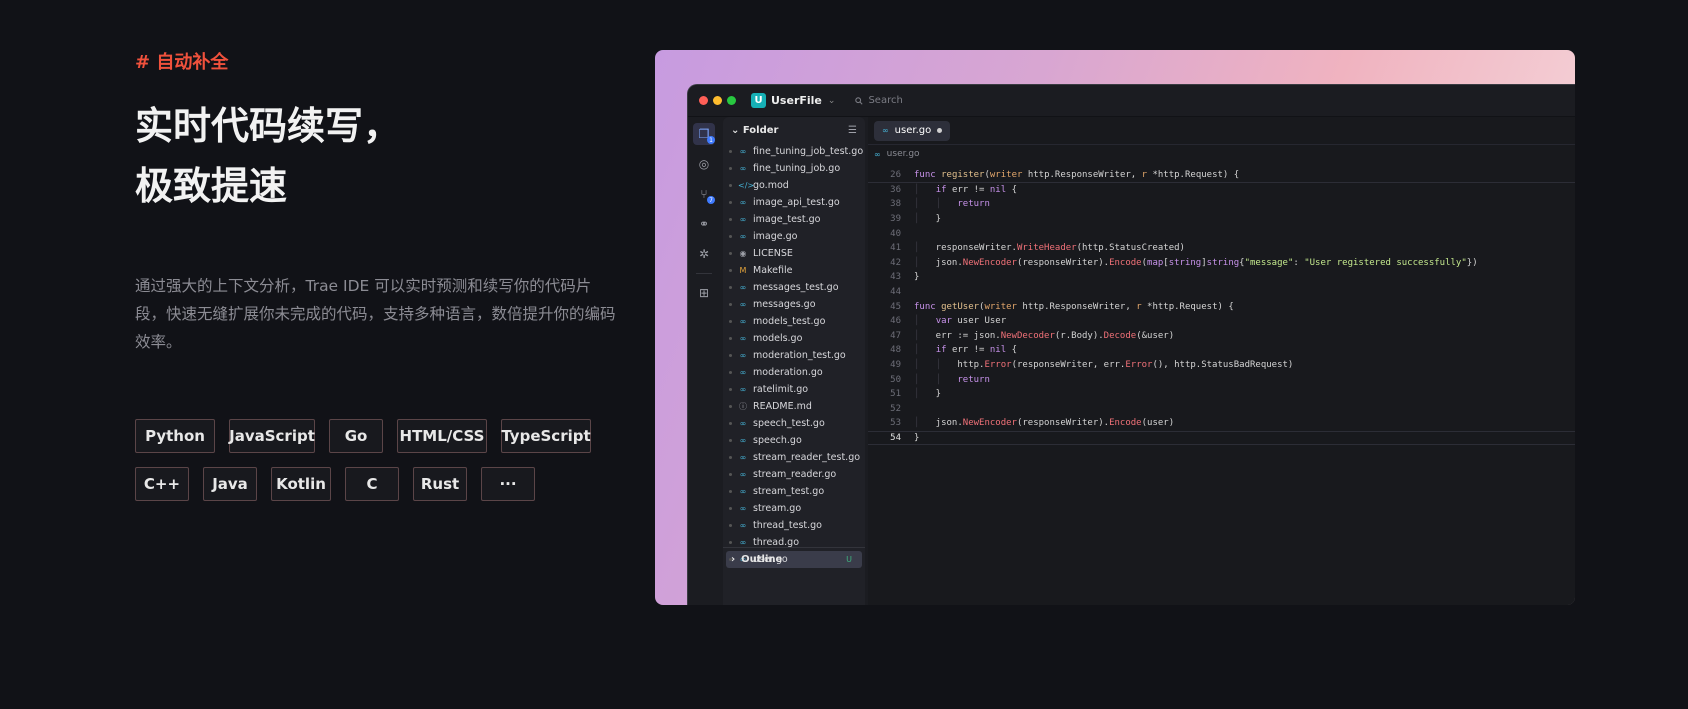  I want to click on file-name: speech.go, so click(777, 440).